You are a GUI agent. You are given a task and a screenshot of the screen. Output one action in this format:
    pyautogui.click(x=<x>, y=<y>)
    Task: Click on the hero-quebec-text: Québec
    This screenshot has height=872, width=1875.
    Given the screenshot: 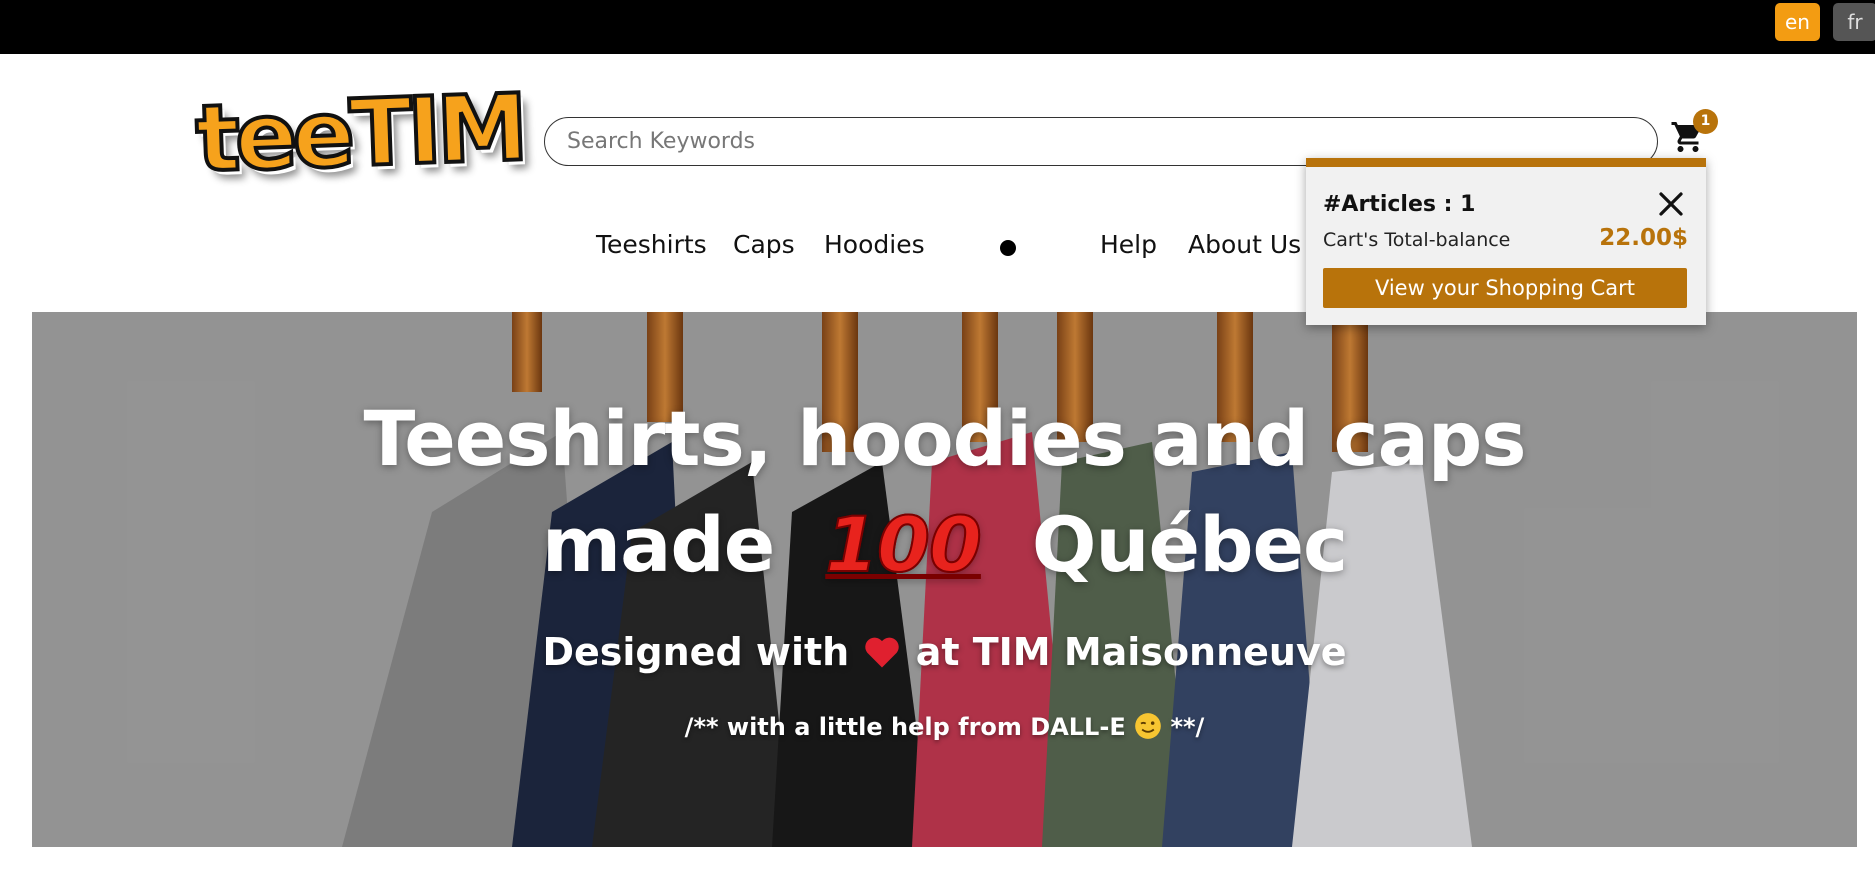 What is the action you would take?
    pyautogui.click(x=1189, y=544)
    